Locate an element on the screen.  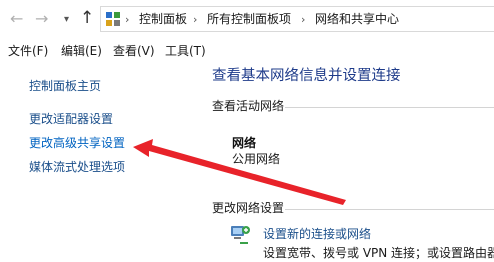
network-type: 公用网络 is located at coordinates (256, 159).